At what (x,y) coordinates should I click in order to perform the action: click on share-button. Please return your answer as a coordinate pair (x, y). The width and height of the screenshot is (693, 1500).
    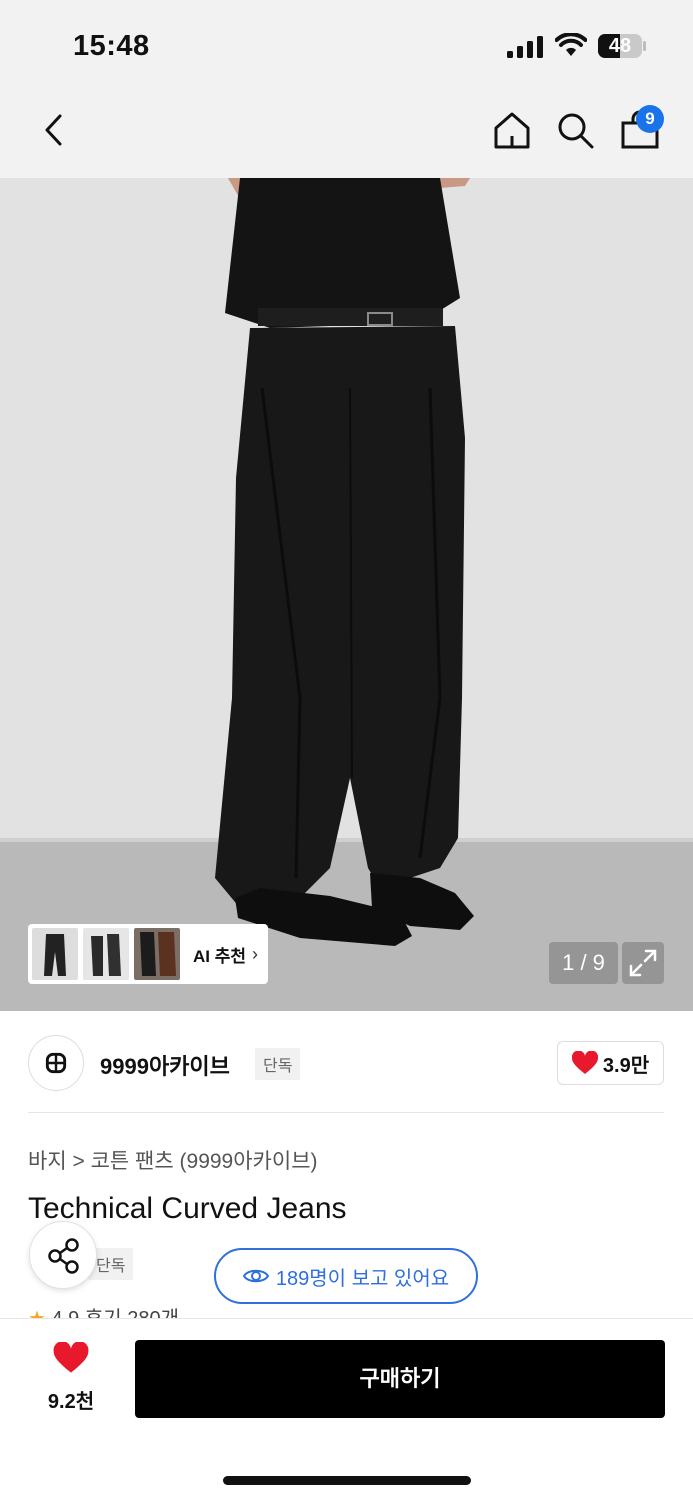
    Looking at the image, I should click on (63, 1255).